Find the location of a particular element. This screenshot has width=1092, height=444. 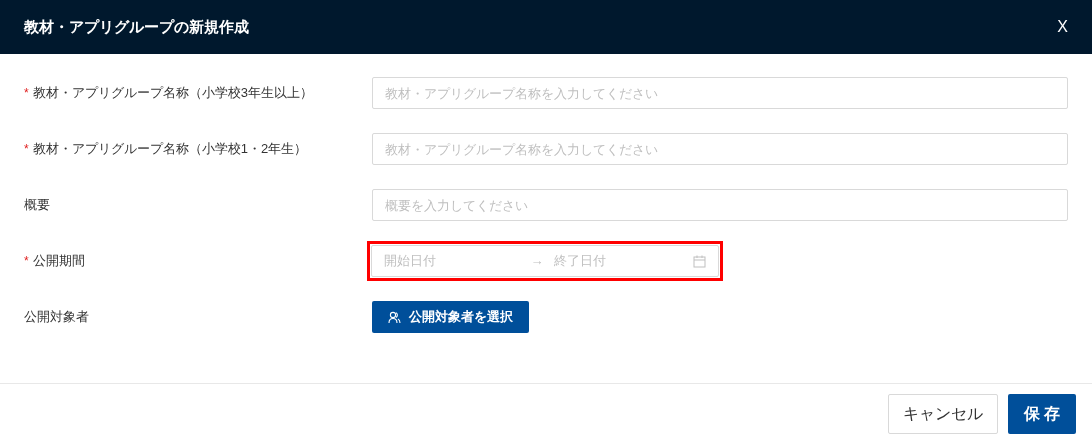

close-button: X is located at coordinates (1062, 27).